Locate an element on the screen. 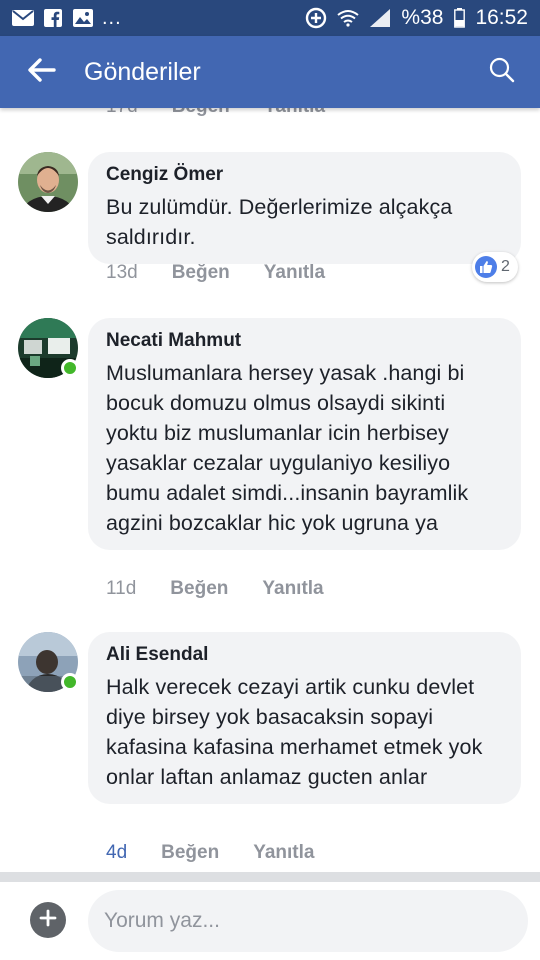 This screenshot has width=540, height=960. avatar is located at coordinates (48, 182).